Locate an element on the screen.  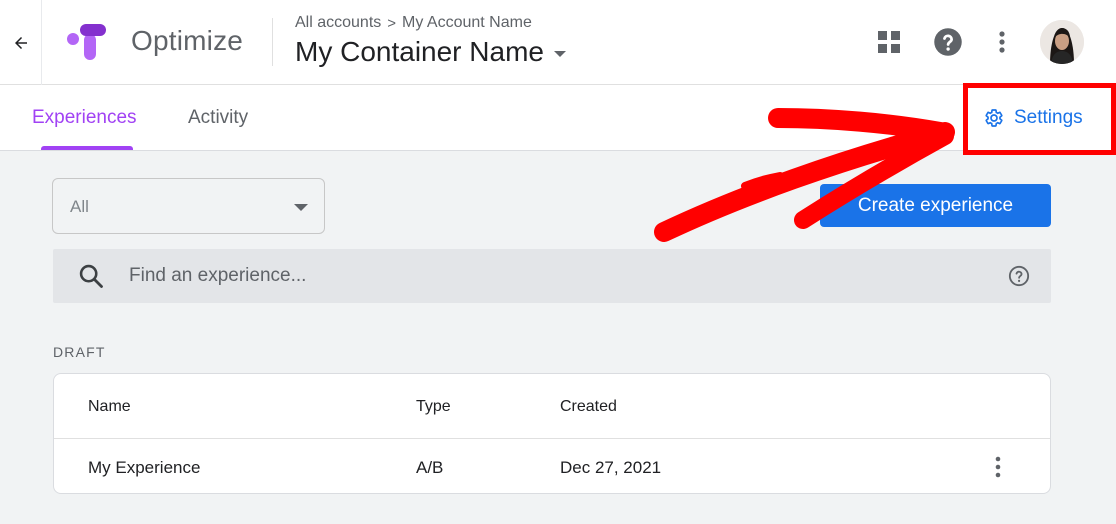
search-icon is located at coordinates (91, 276).